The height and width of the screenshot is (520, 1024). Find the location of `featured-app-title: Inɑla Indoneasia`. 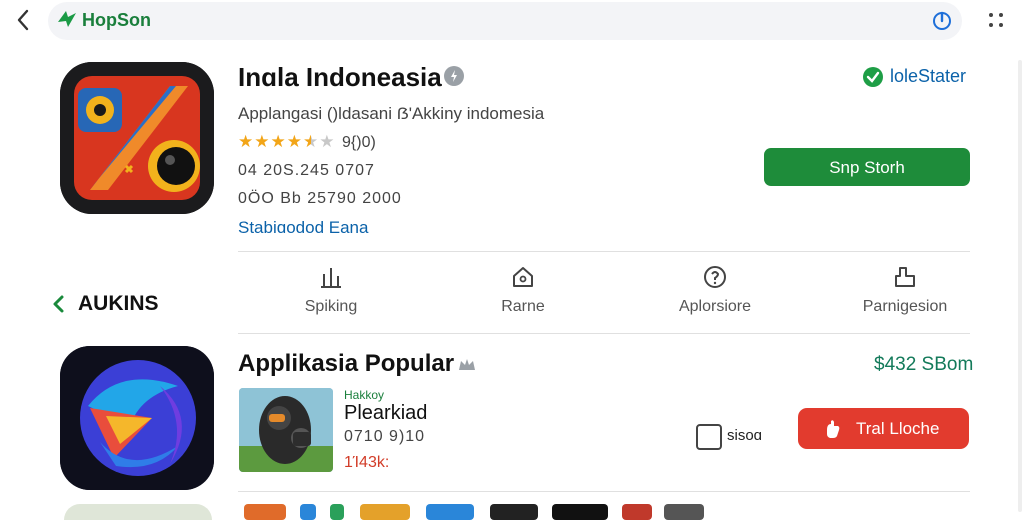

featured-app-title: Inɑla Indoneasia is located at coordinates (340, 77).